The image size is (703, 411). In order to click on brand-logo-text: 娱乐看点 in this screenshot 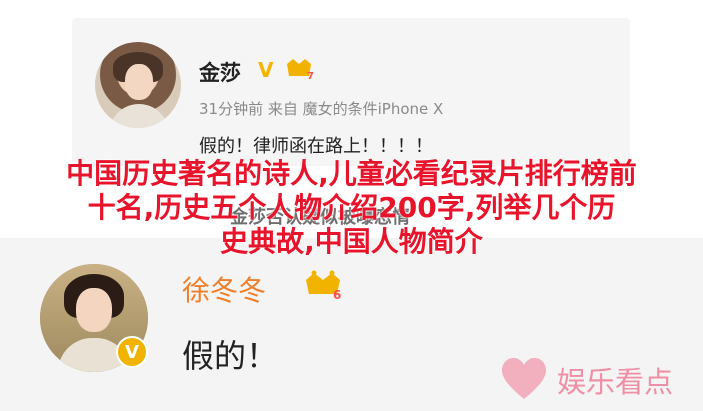, I will do `click(615, 382)`.